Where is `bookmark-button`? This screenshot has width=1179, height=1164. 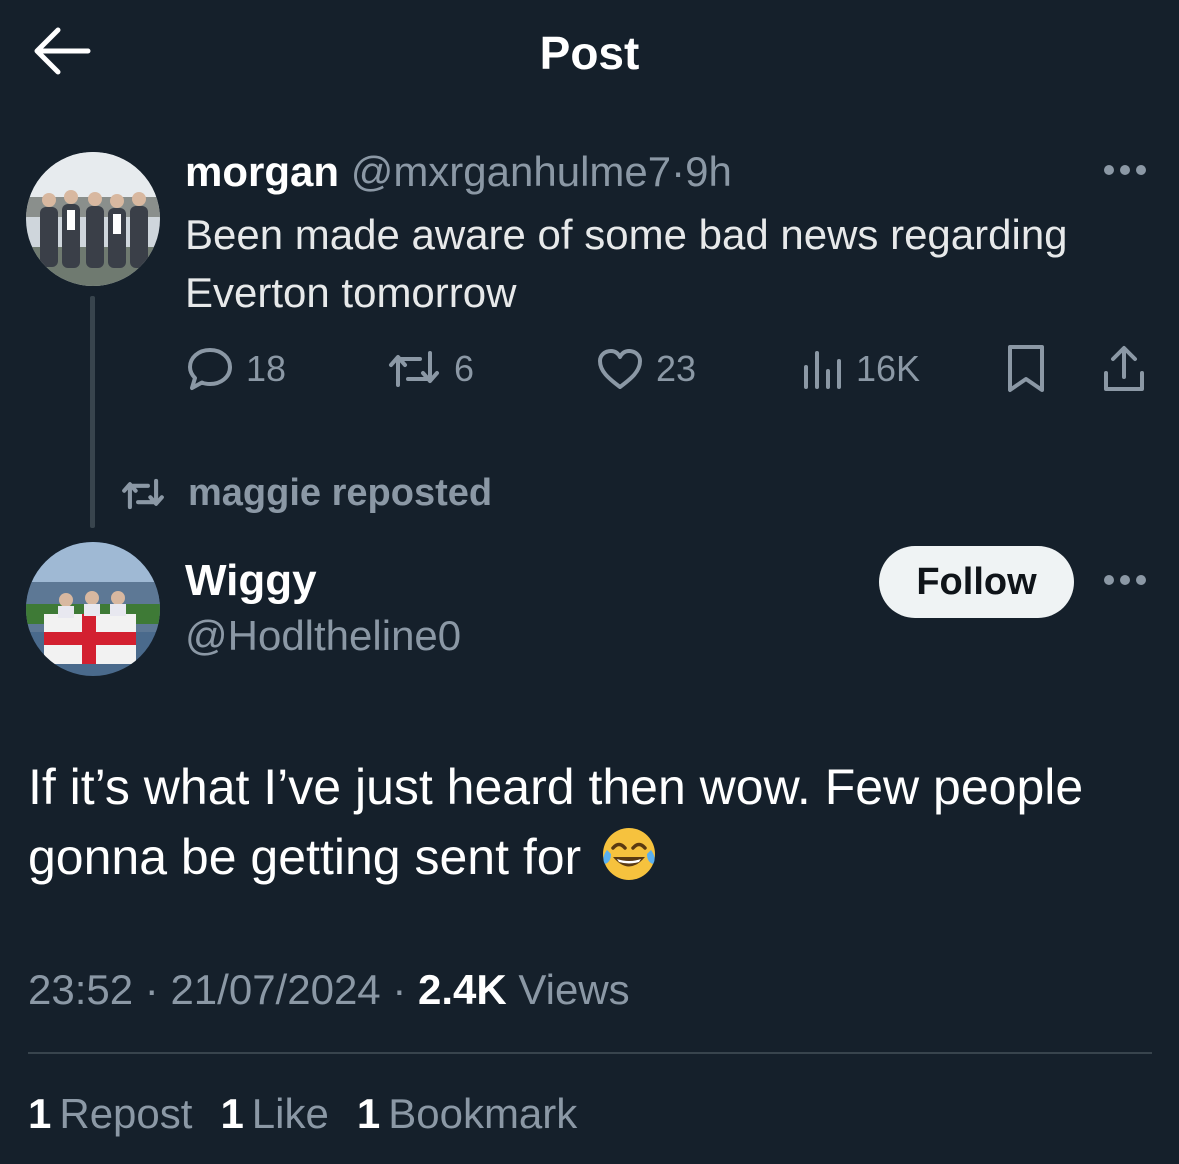
bookmark-button is located at coordinates (1032, 369).